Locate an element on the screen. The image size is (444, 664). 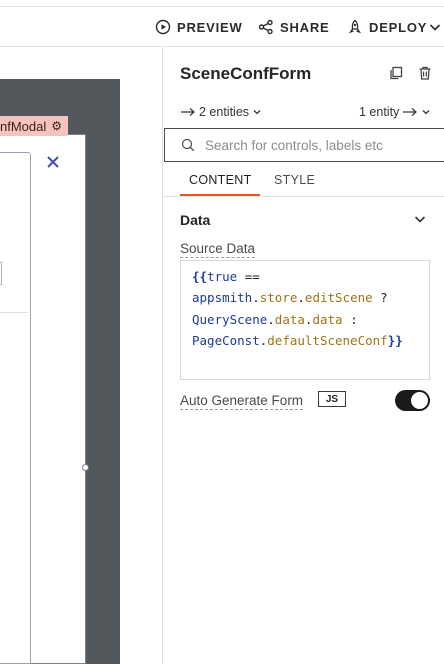
share-icon is located at coordinates (265, 27).